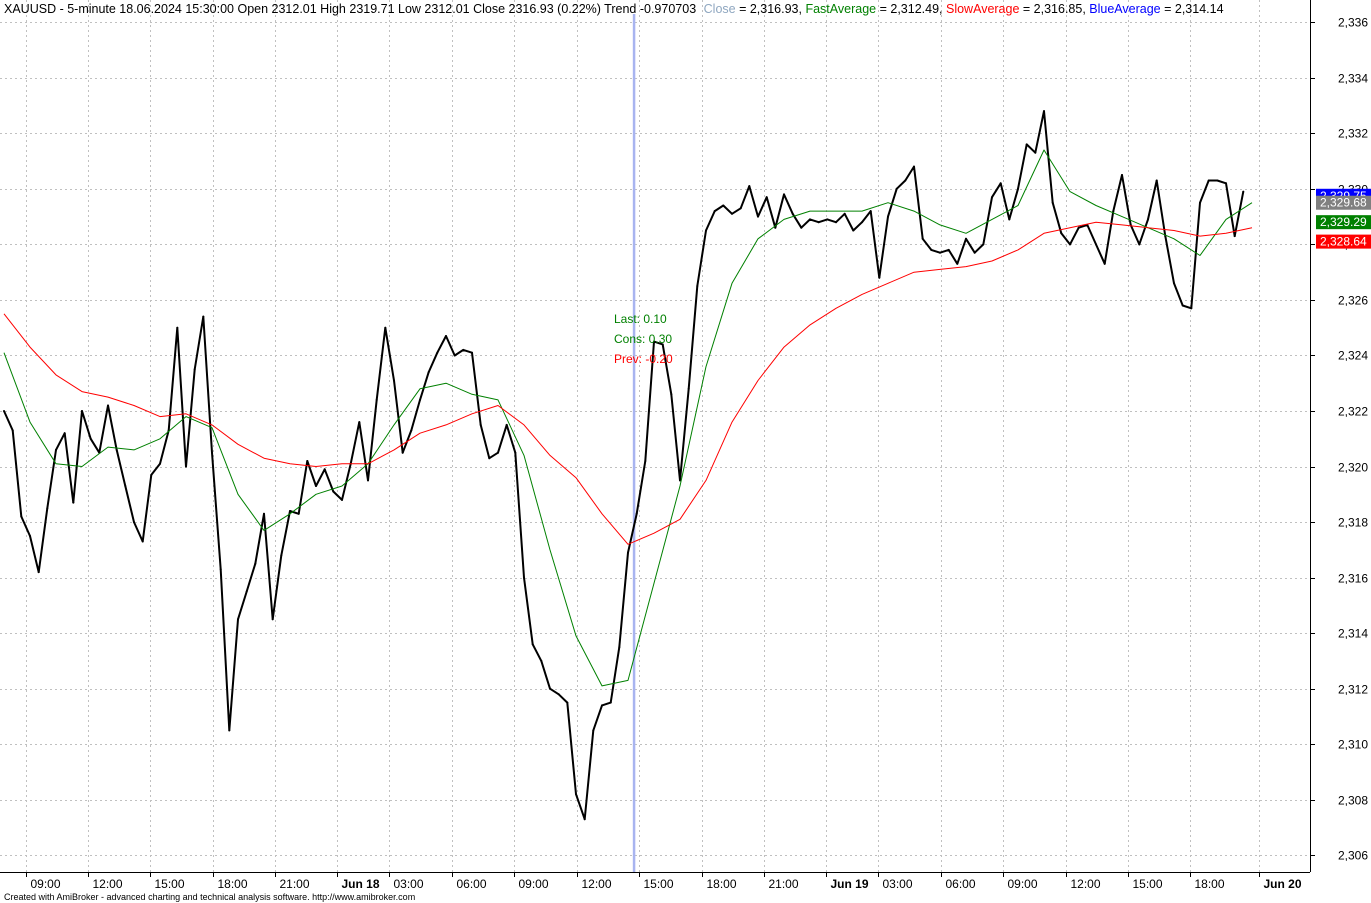 The width and height of the screenshot is (1371, 903). Describe the element at coordinates (1054, 9) in the screenshot. I see `slow-average-legend-value: = 2,316.85,` at that location.